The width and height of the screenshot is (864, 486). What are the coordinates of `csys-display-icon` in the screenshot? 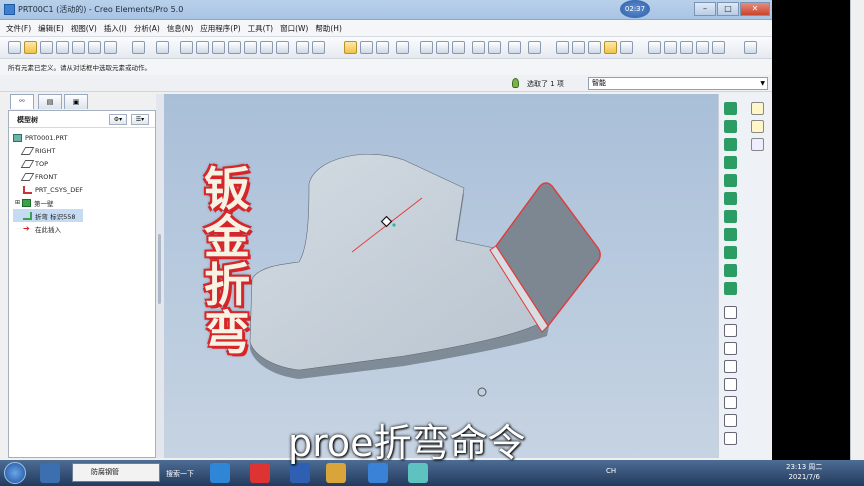 It's located at (702, 47).